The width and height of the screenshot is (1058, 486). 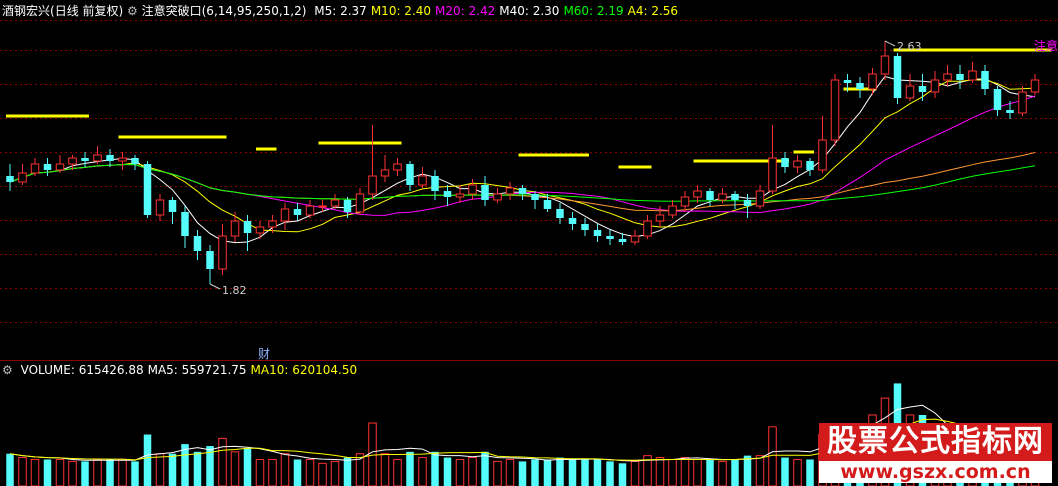 I want to click on high-label: 2.63, so click(x=909, y=46).